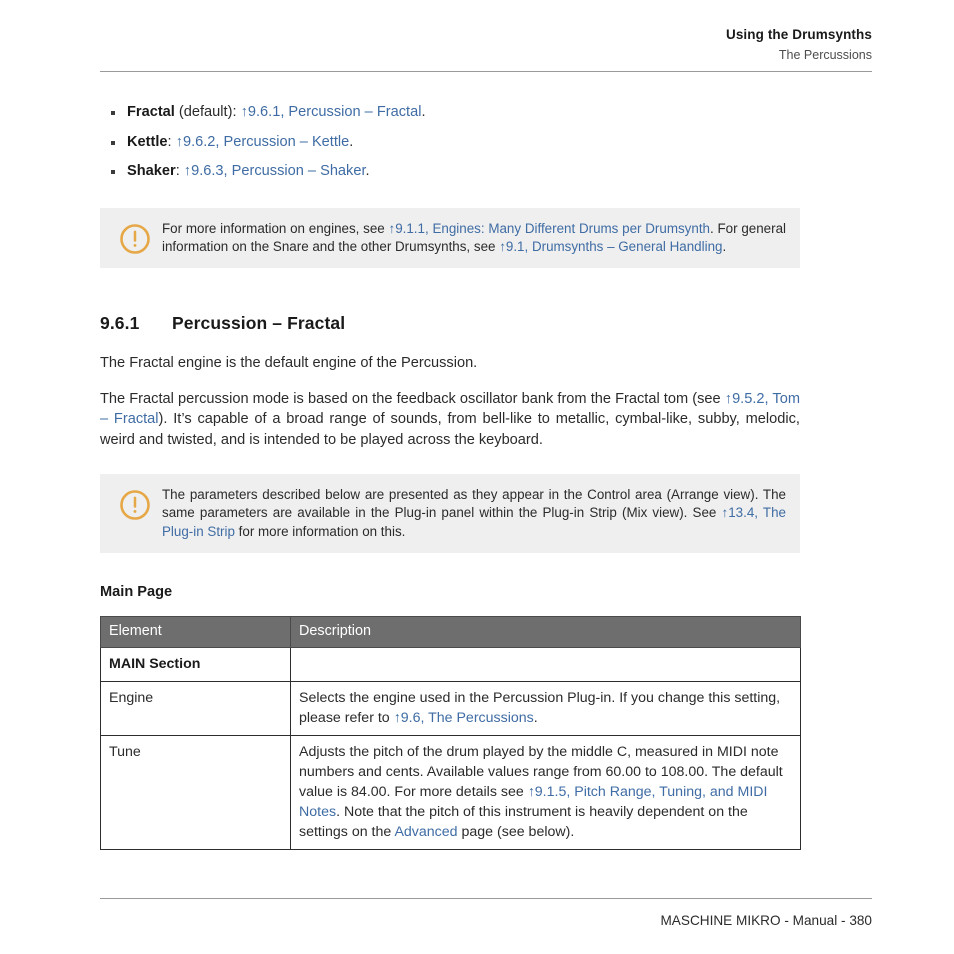  I want to click on running-header-subtitle: The Percussions, so click(825, 55).